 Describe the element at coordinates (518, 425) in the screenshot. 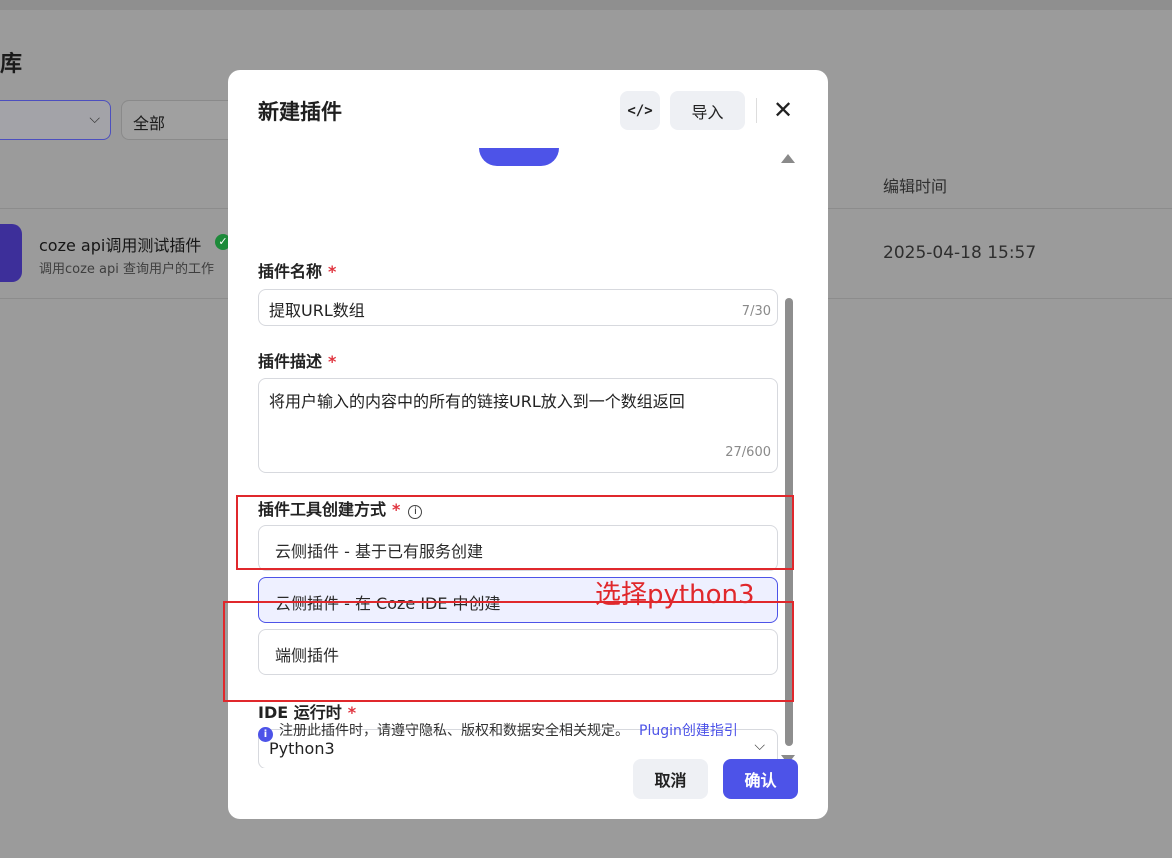

I see `plugin-description-textarea: 将用户输入的内容中的所有的链接URL放入到一个数组返回 27/600` at that location.